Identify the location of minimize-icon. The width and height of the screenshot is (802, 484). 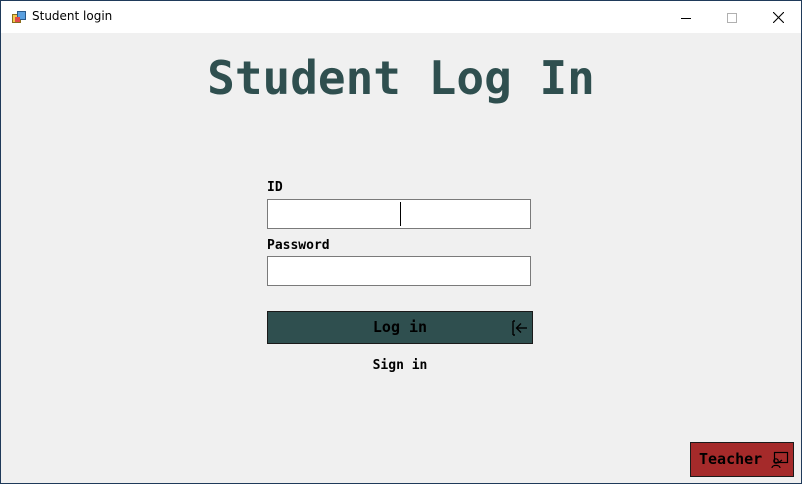
(686, 17).